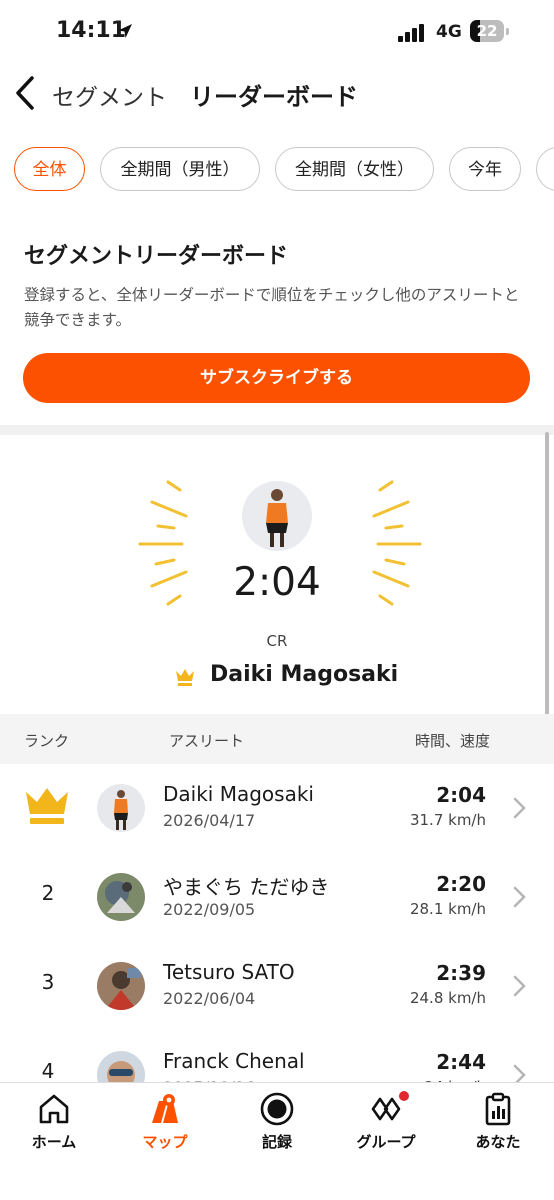  What do you see at coordinates (498, 1142) in the screenshot?
I see `nav-you-label: あなた` at bounding box center [498, 1142].